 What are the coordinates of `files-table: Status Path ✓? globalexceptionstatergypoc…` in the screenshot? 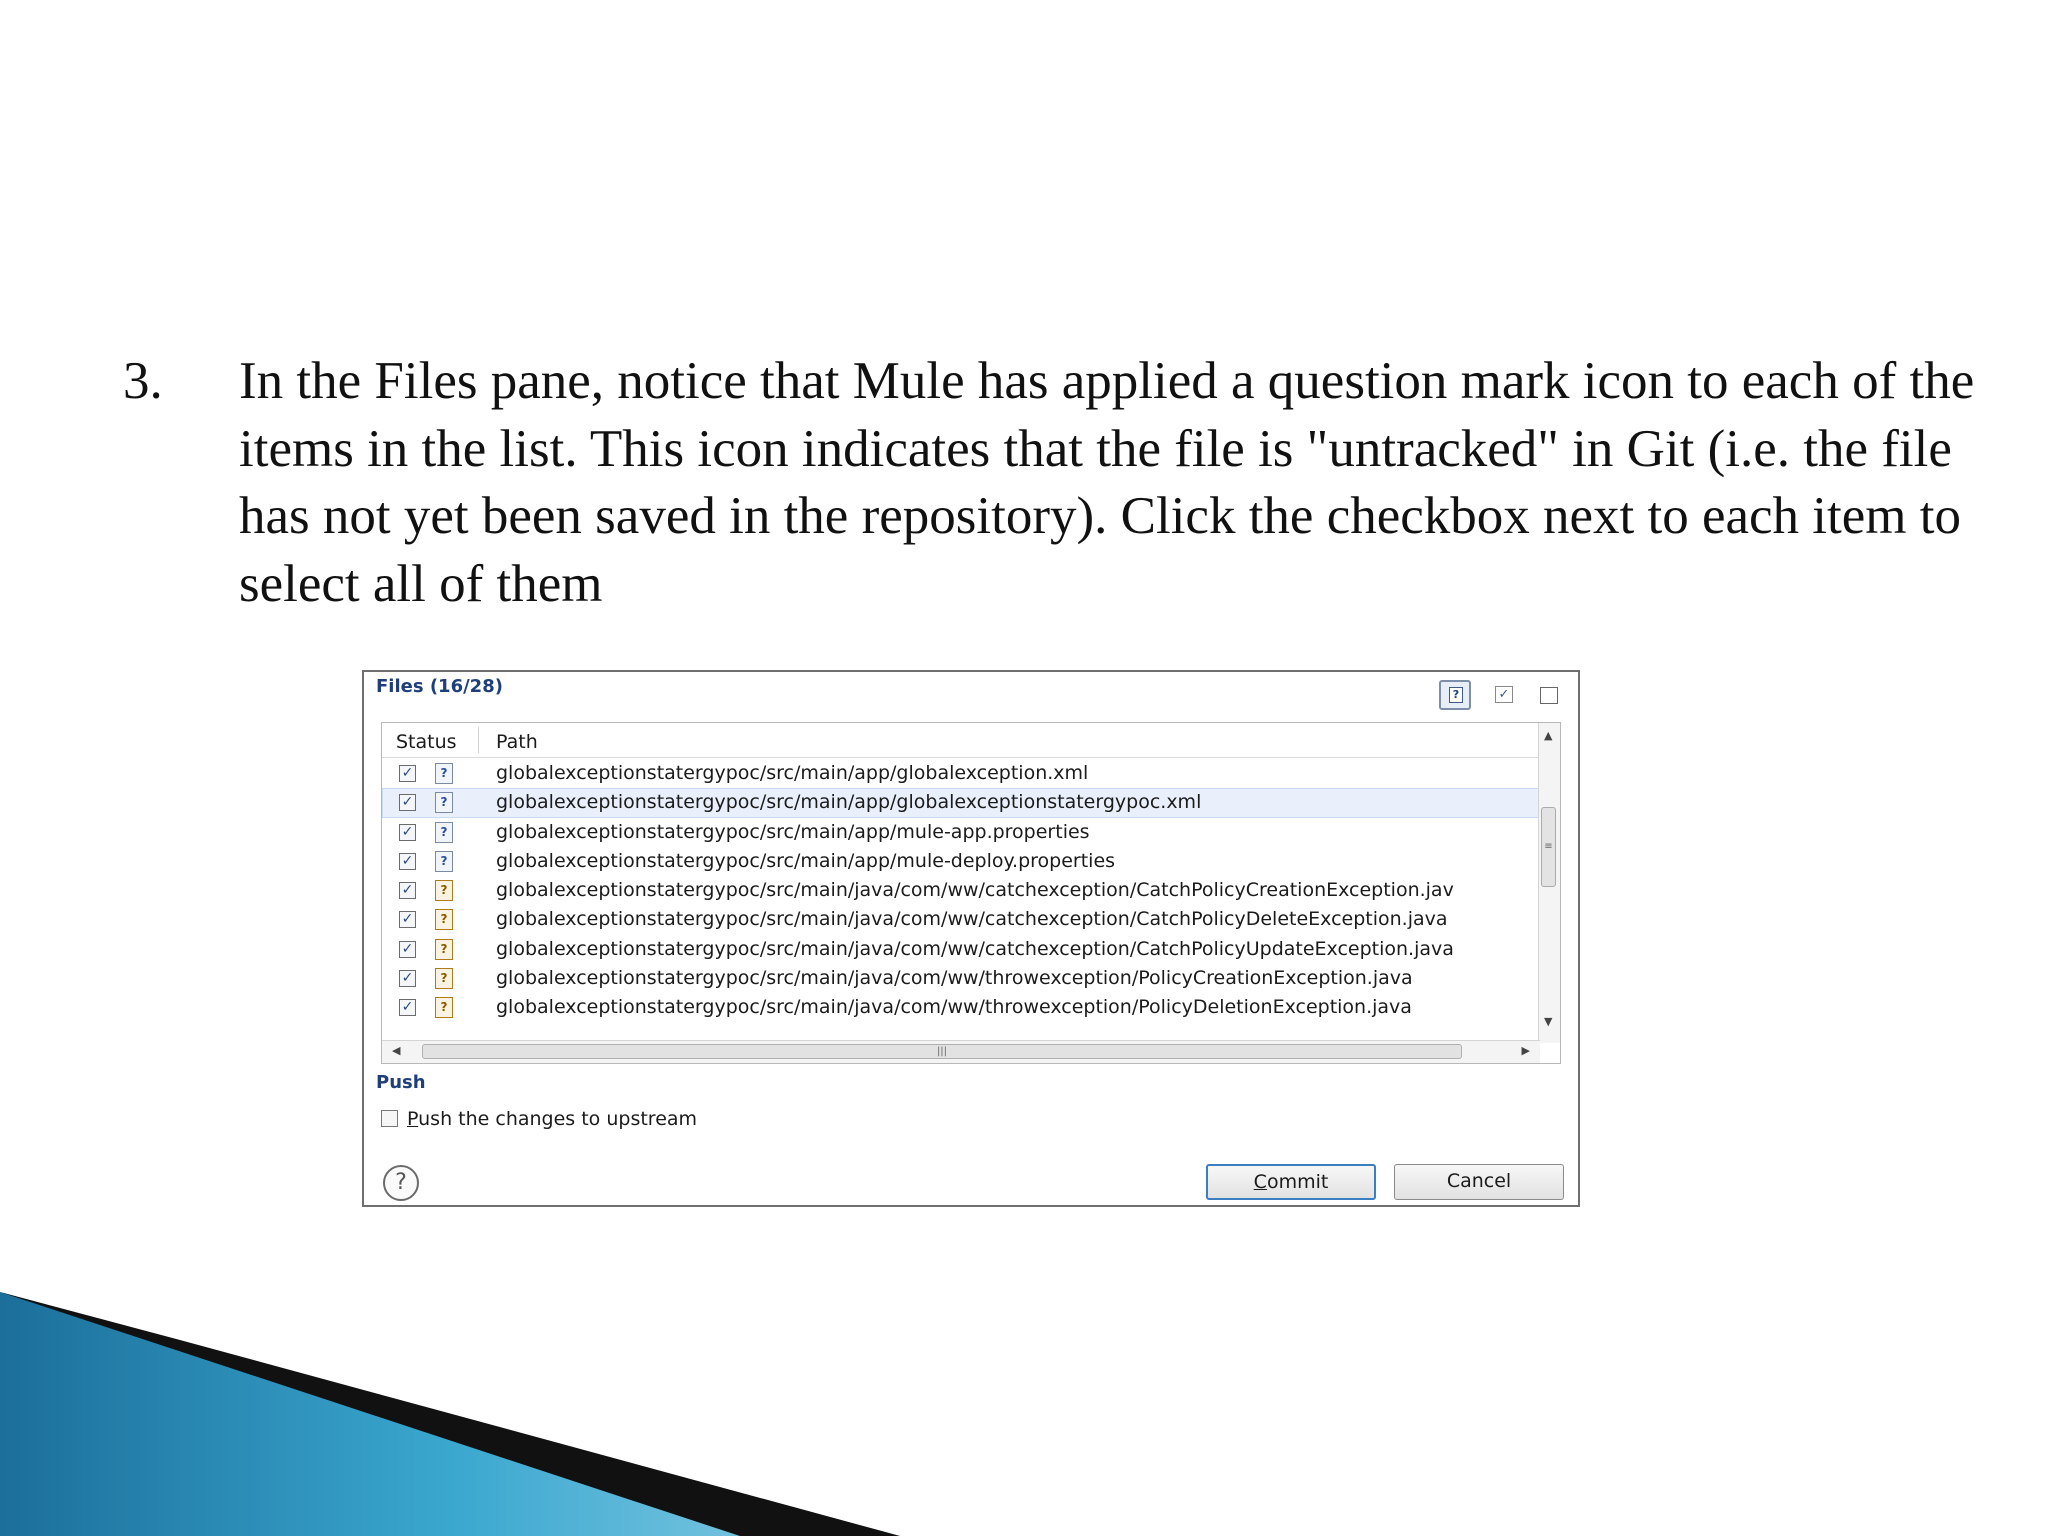 It's located at (971, 893).